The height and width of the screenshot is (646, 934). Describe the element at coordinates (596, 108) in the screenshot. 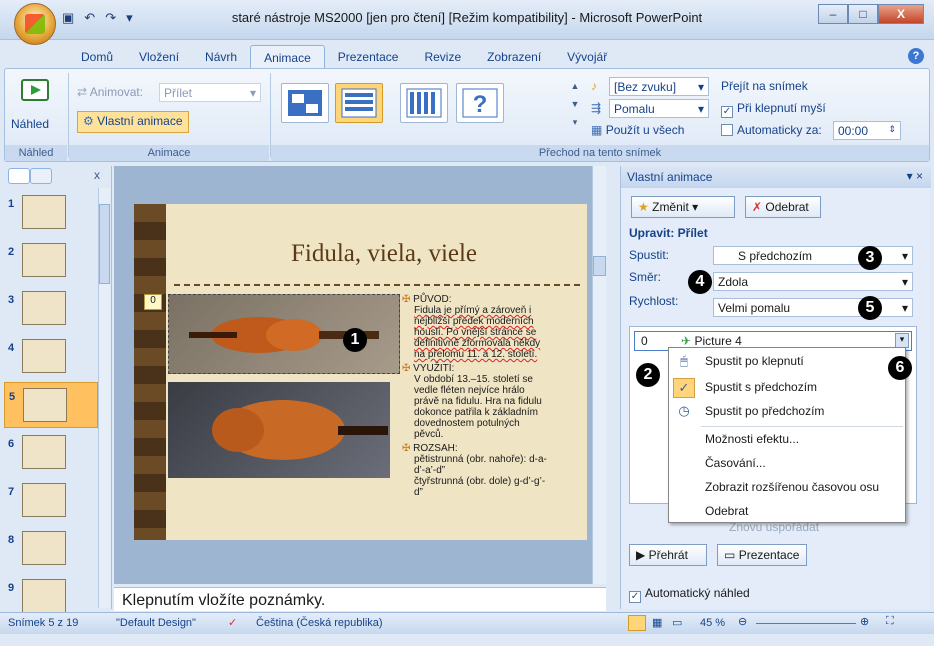

I see `speed-icon: ⇶` at that location.